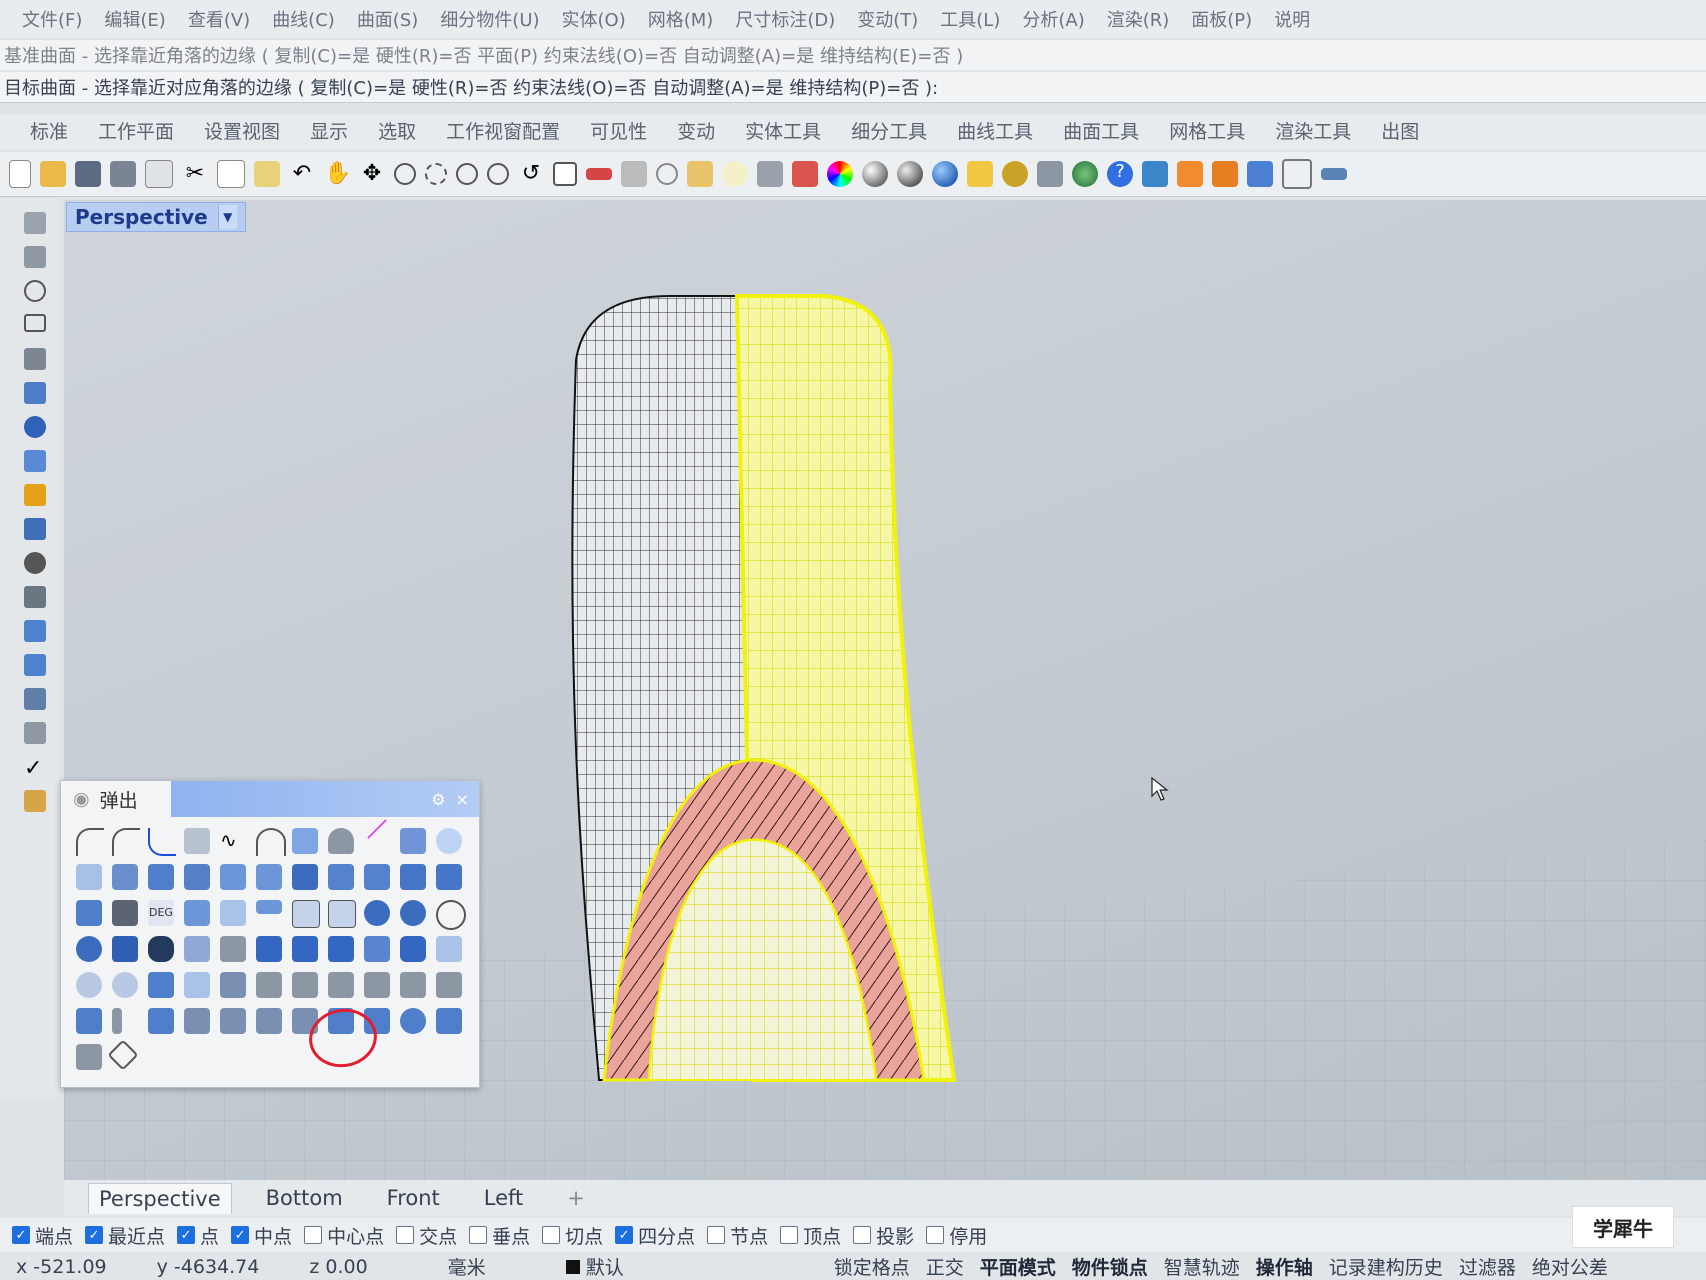  I want to click on tab-subd-tools: 细分工具, so click(889, 133).